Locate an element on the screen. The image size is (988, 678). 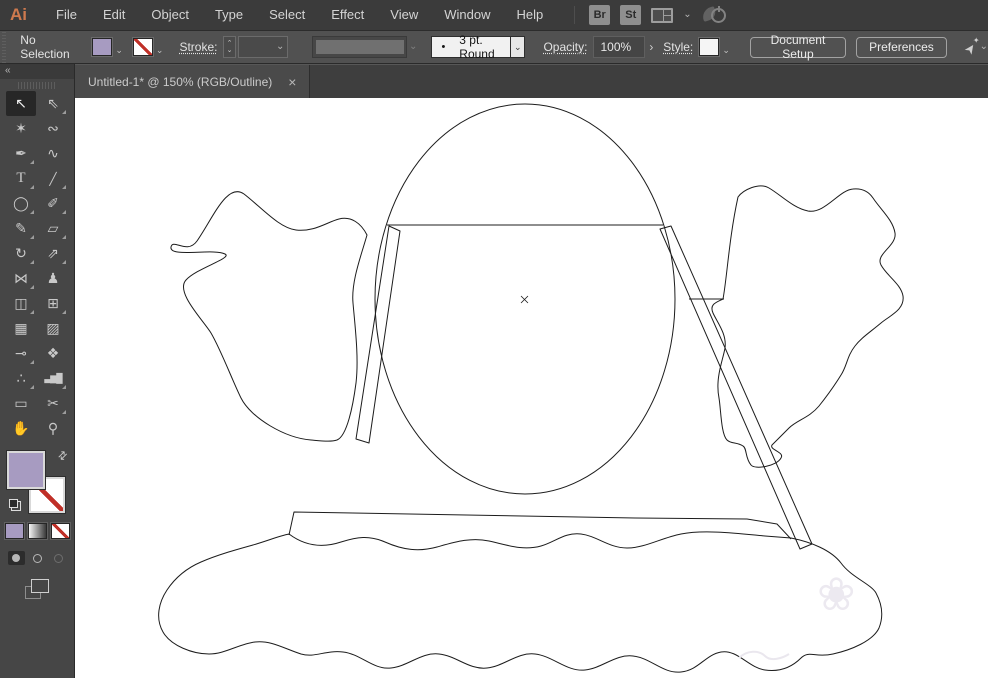
menu-separator is located at coordinates (575, 15).